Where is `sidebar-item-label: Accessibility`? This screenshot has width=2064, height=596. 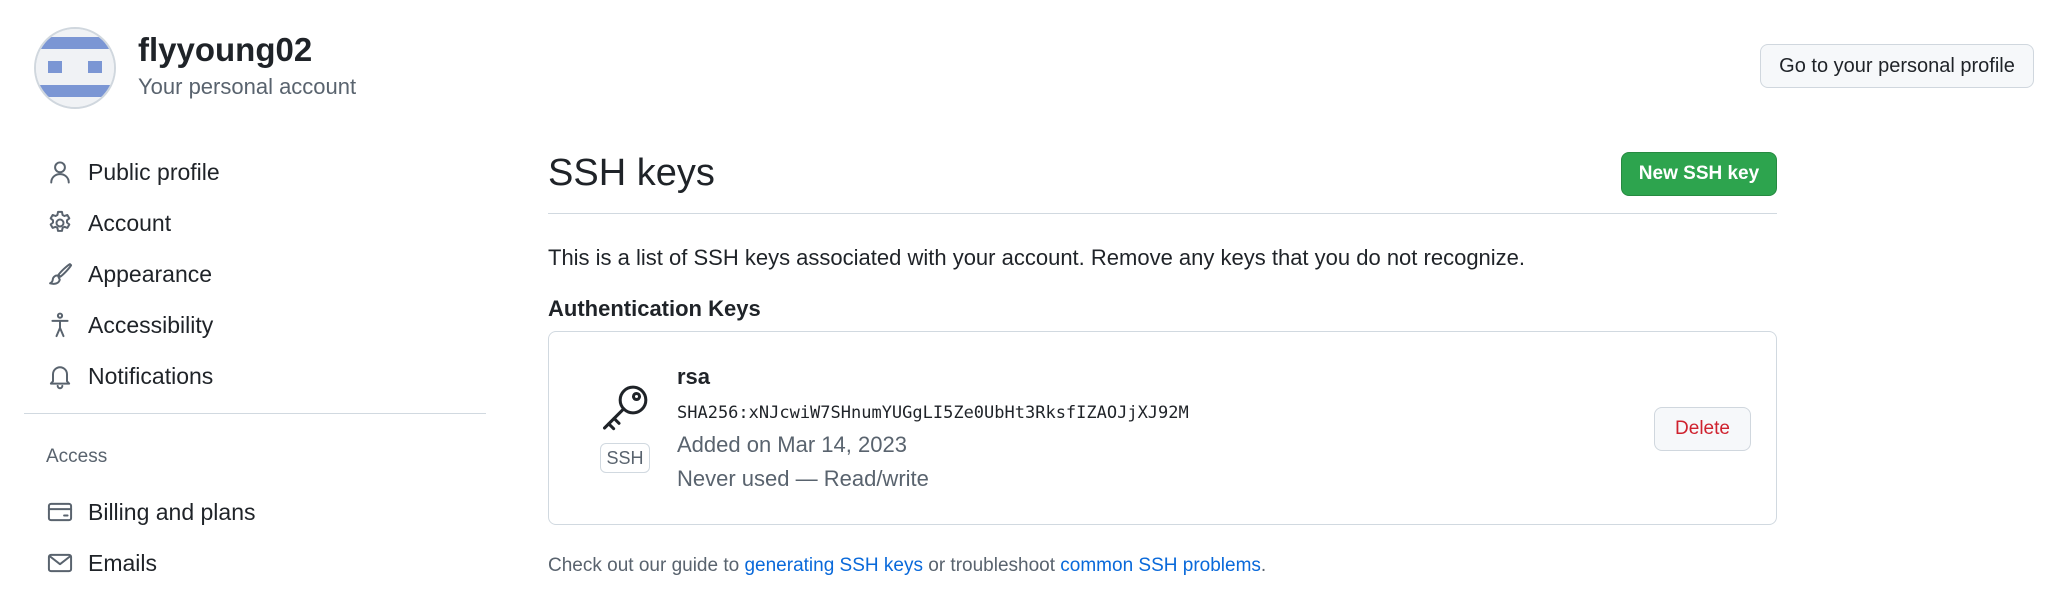
sidebar-item-label: Accessibility is located at coordinates (151, 324).